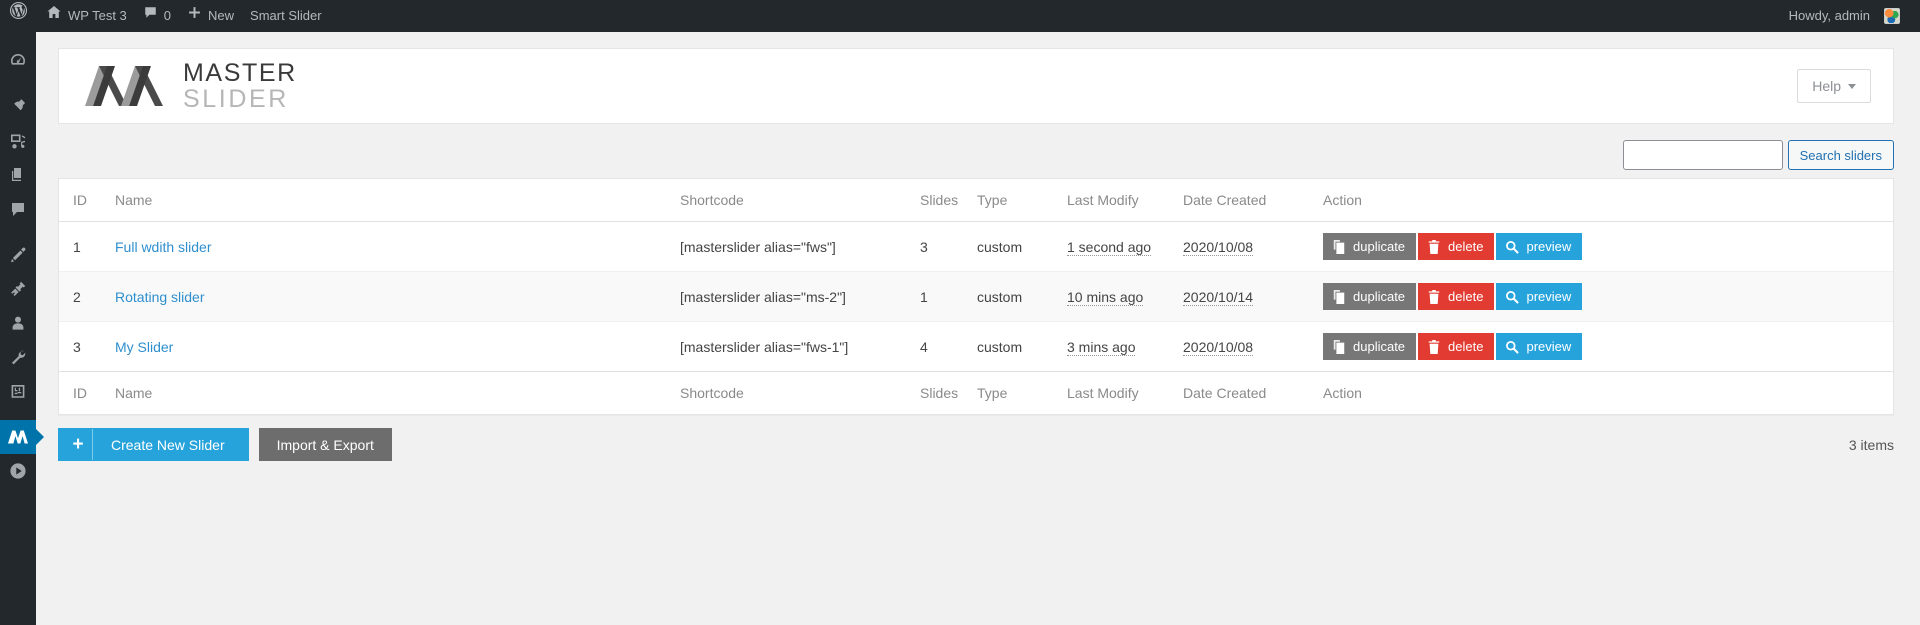  I want to click on sidebar-item-appearance, so click(18, 255).